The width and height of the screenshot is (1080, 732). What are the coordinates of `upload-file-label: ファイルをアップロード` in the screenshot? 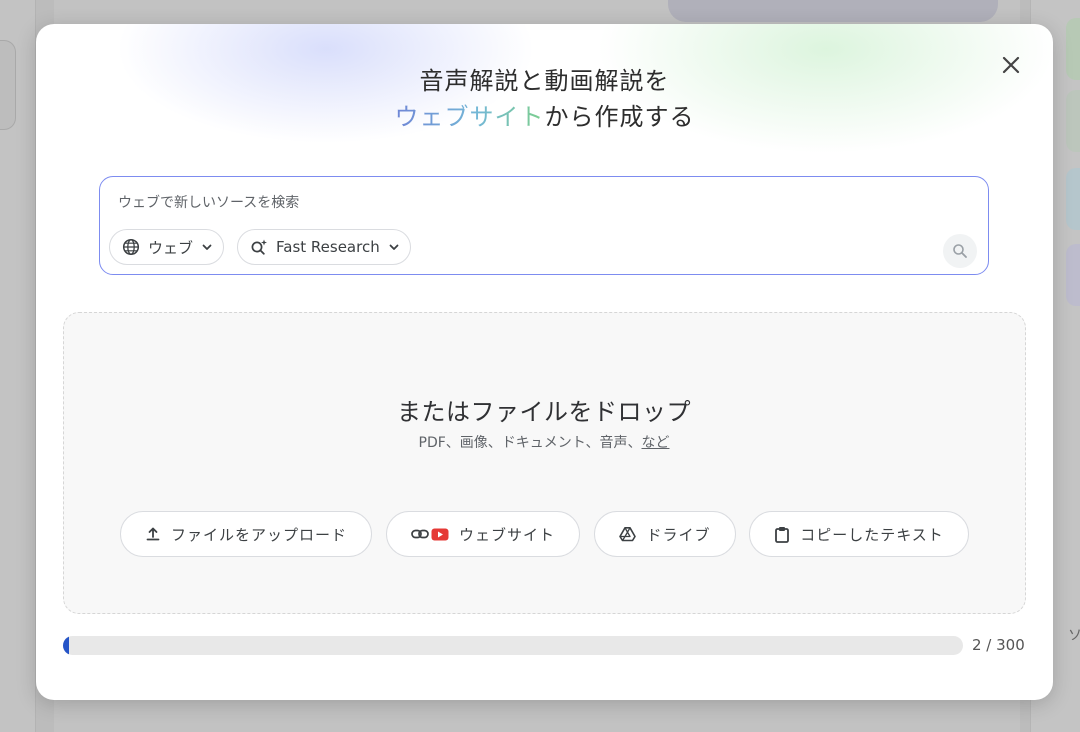 It's located at (258, 534).